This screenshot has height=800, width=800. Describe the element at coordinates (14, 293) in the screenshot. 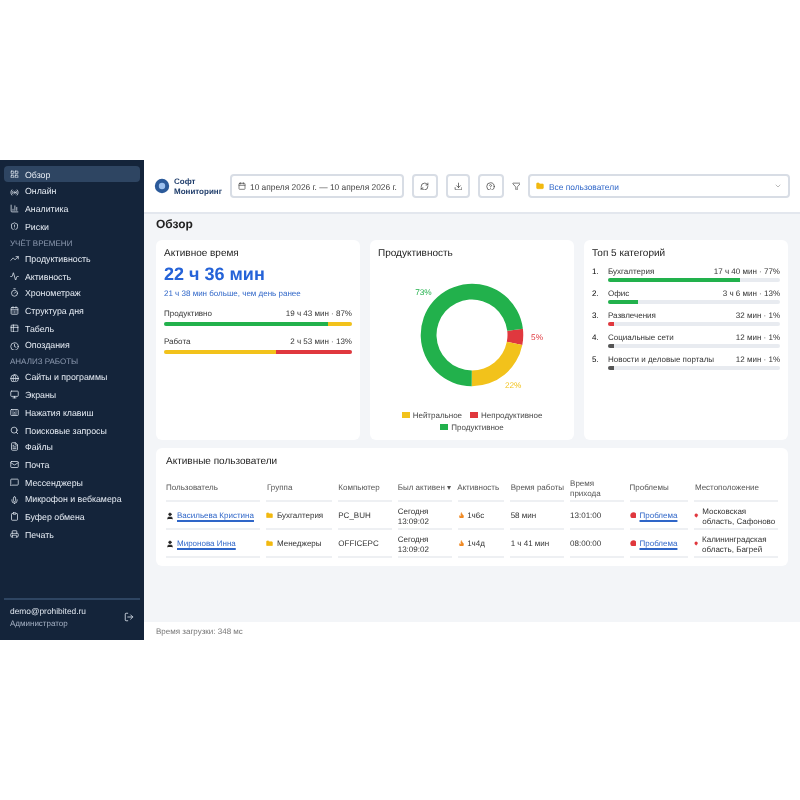

I see `timer-icon` at that location.